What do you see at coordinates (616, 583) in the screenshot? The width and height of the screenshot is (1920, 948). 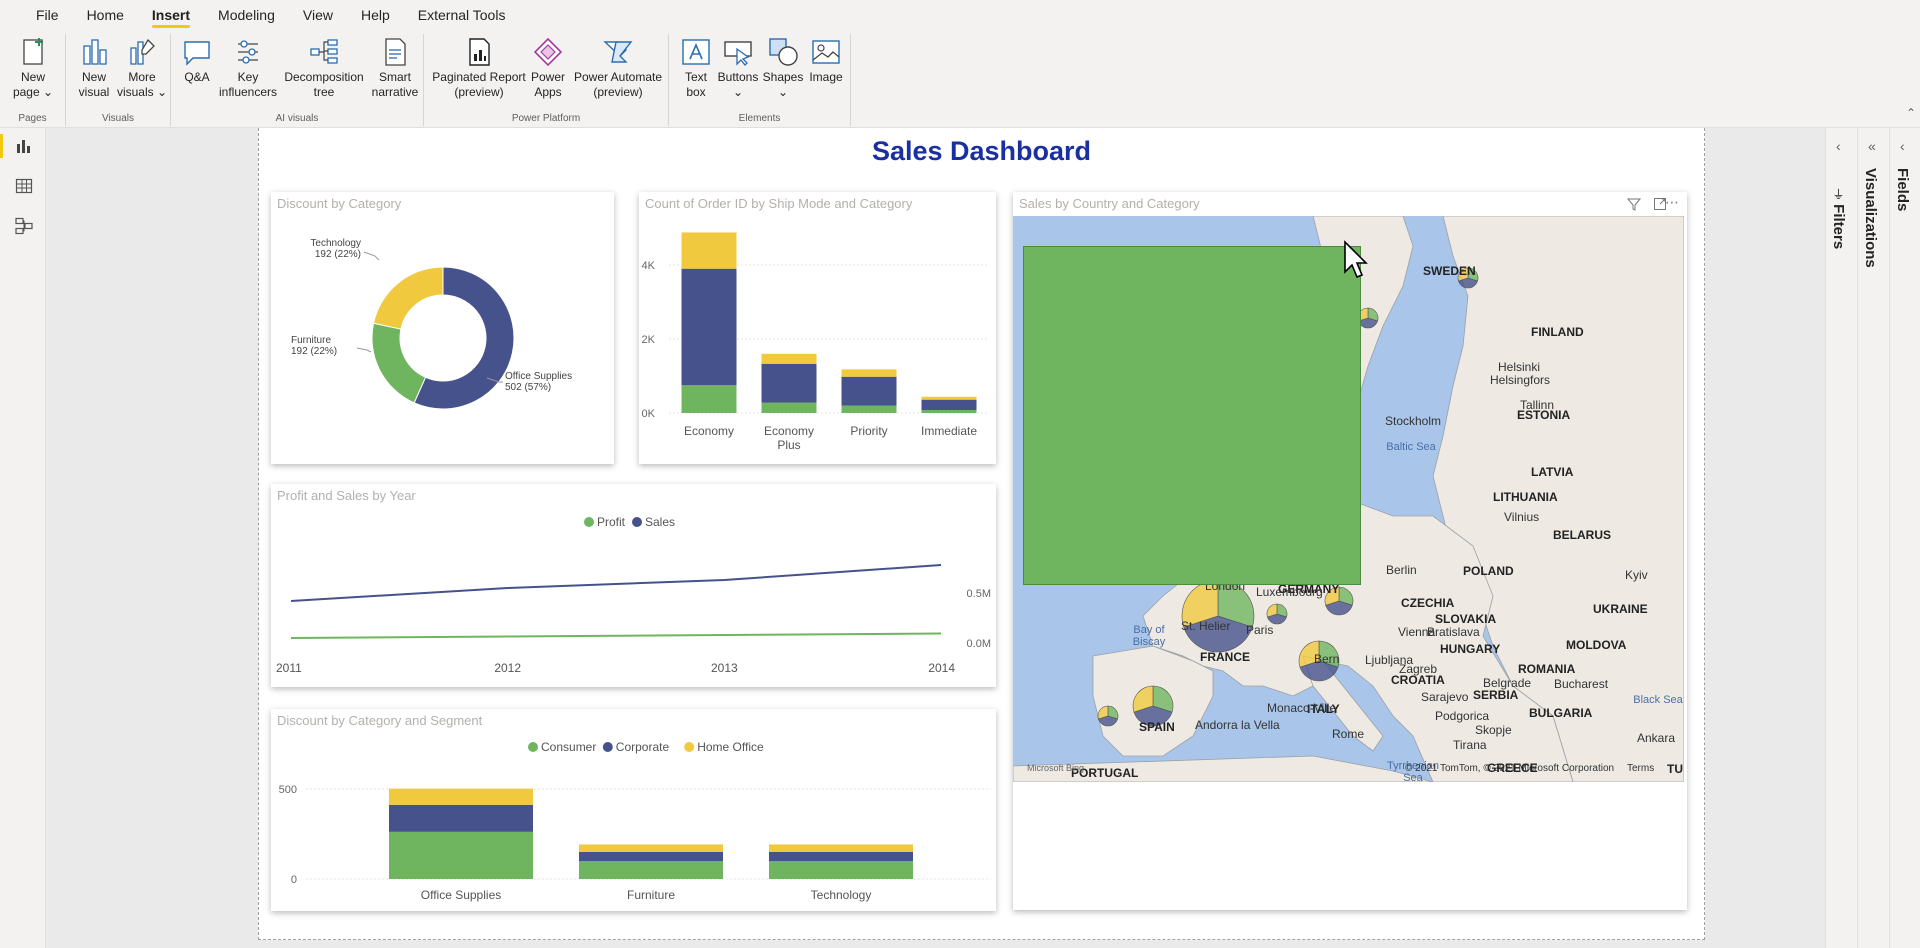 I see `series-line` at bounding box center [616, 583].